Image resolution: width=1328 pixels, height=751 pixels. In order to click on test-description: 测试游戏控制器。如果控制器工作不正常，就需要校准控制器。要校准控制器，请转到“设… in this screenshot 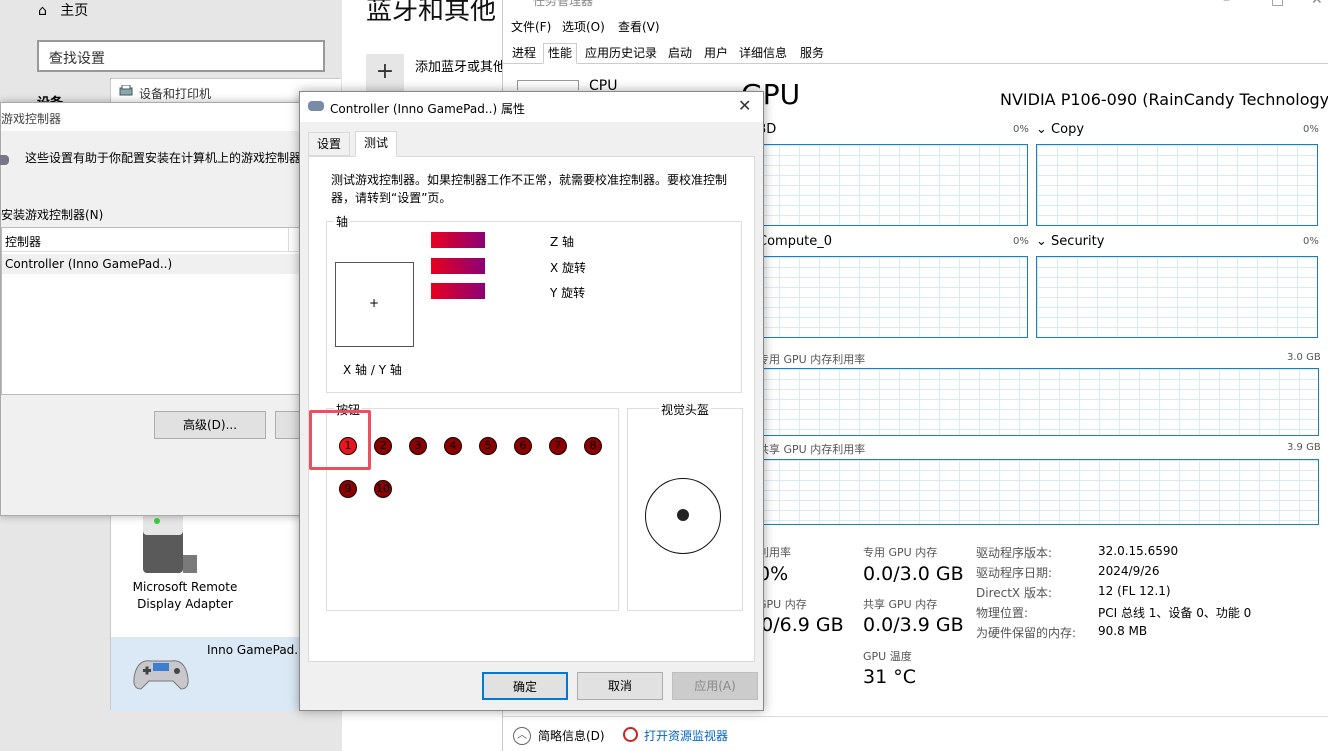, I will do `click(529, 189)`.